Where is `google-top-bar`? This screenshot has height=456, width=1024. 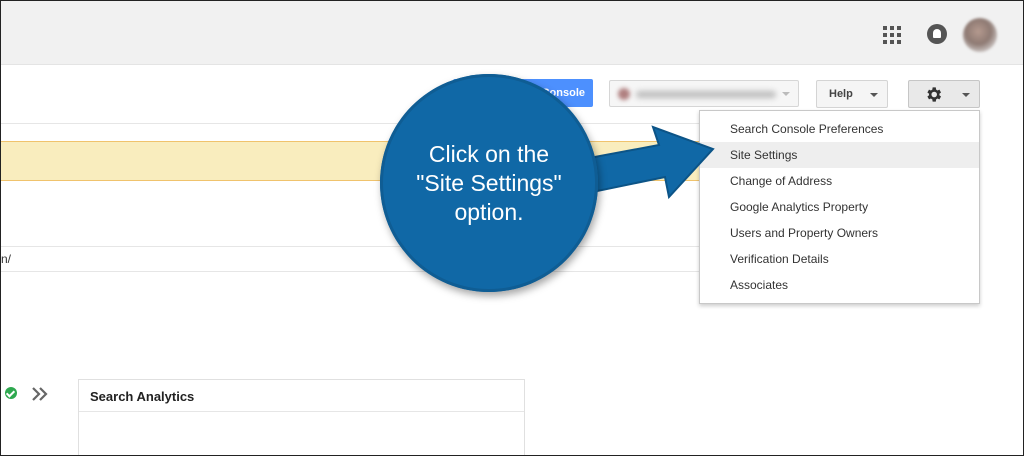 google-top-bar is located at coordinates (512, 33).